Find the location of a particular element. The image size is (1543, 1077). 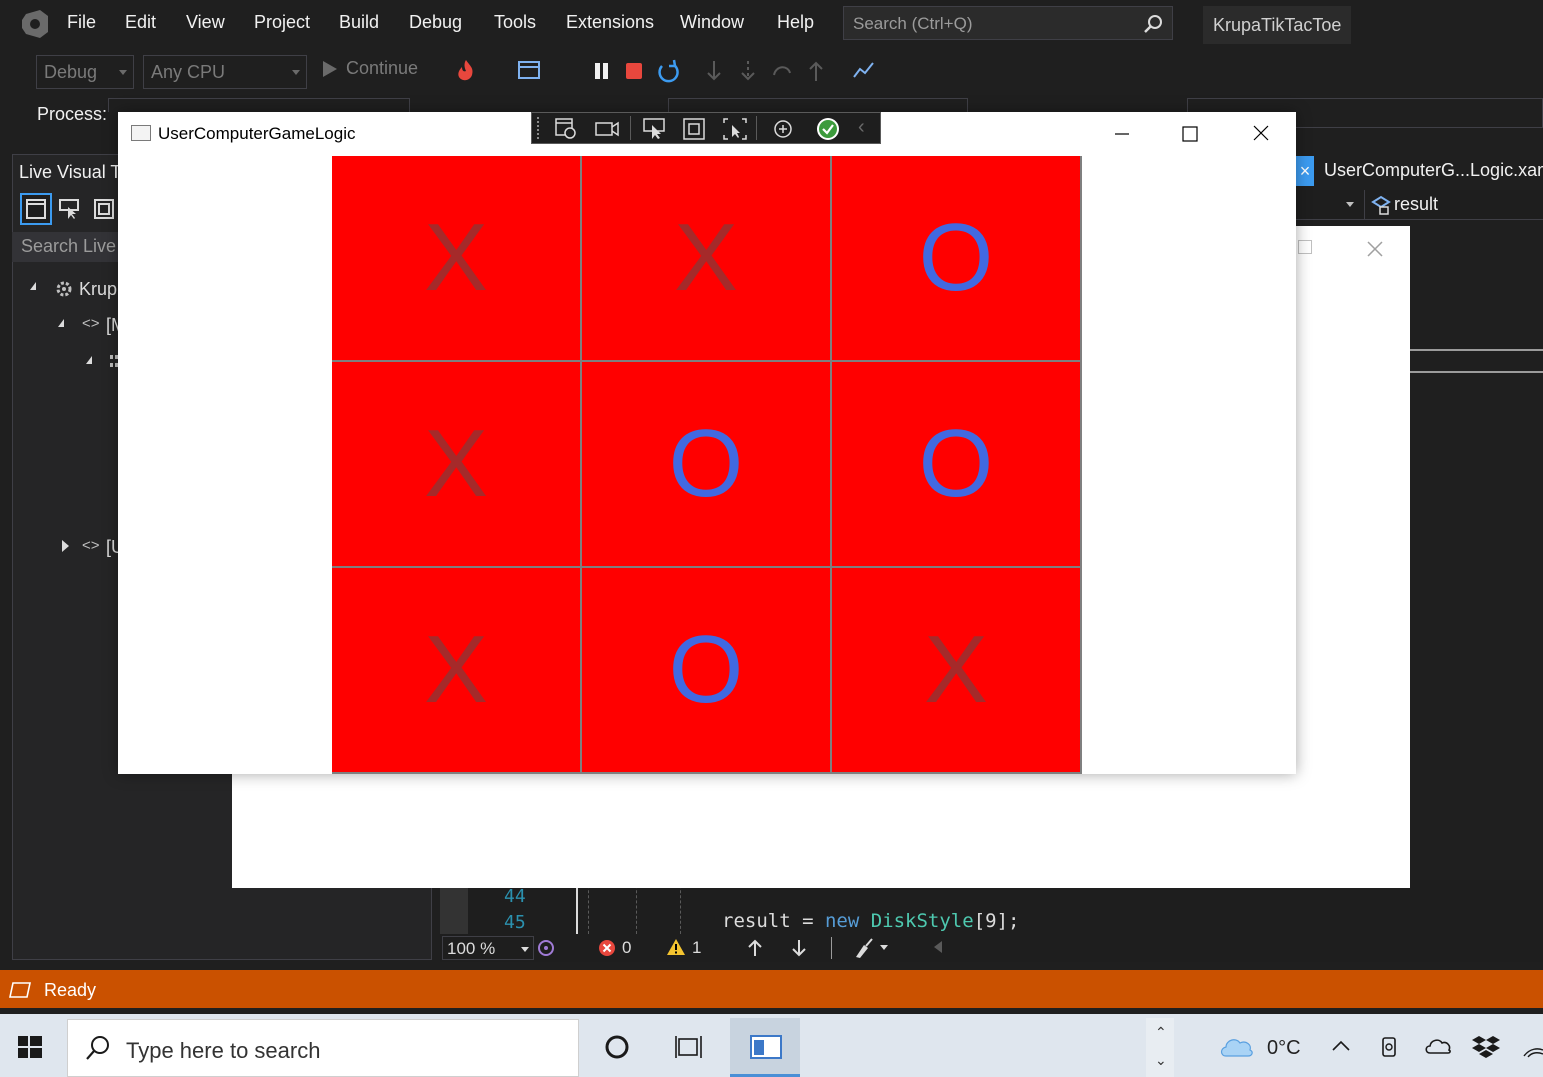

step-into-icon is located at coordinates (714, 71).